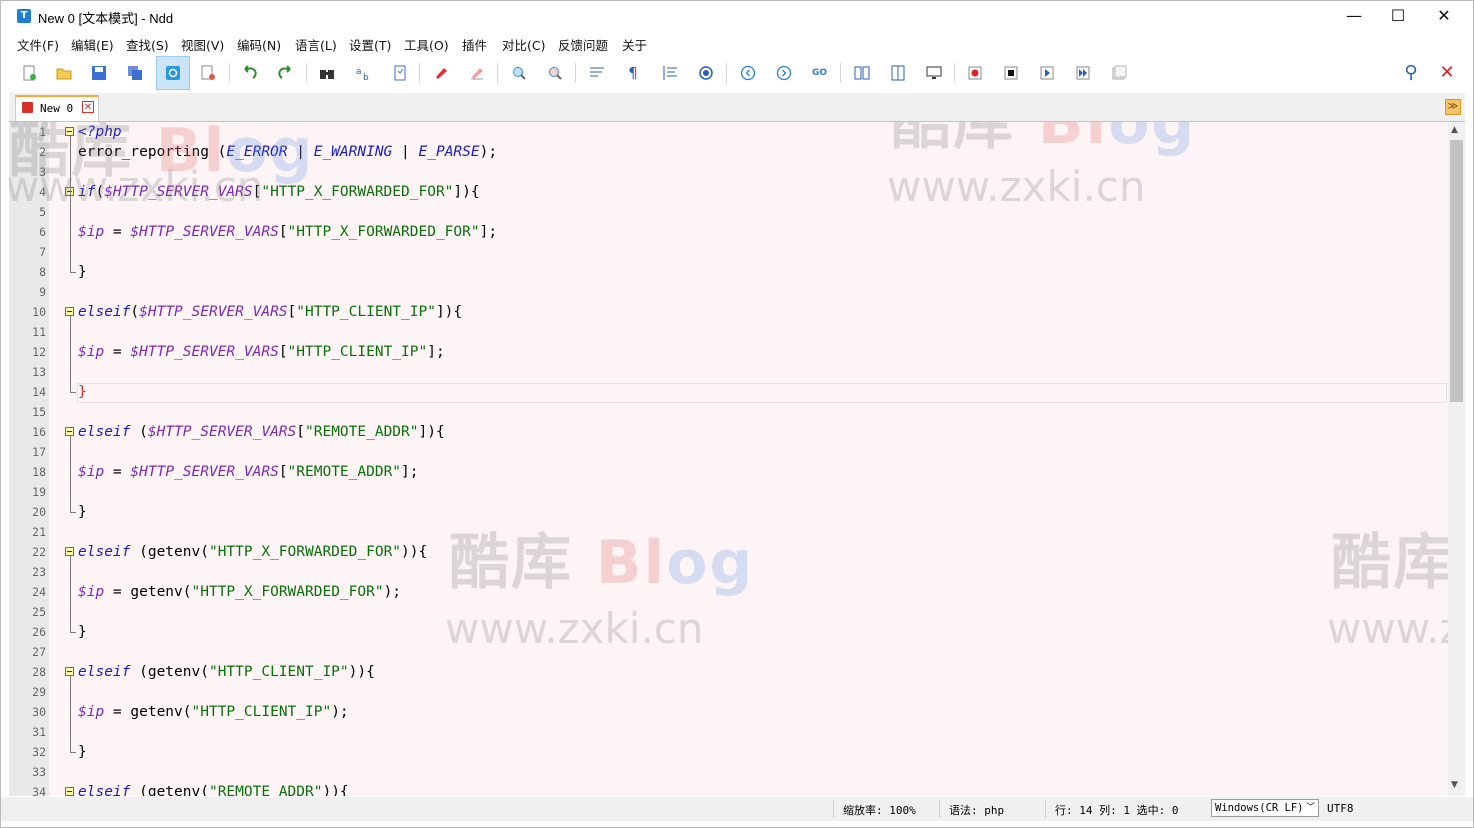 The image size is (1474, 828). I want to click on menu-tools: 工具(O), so click(426, 44).